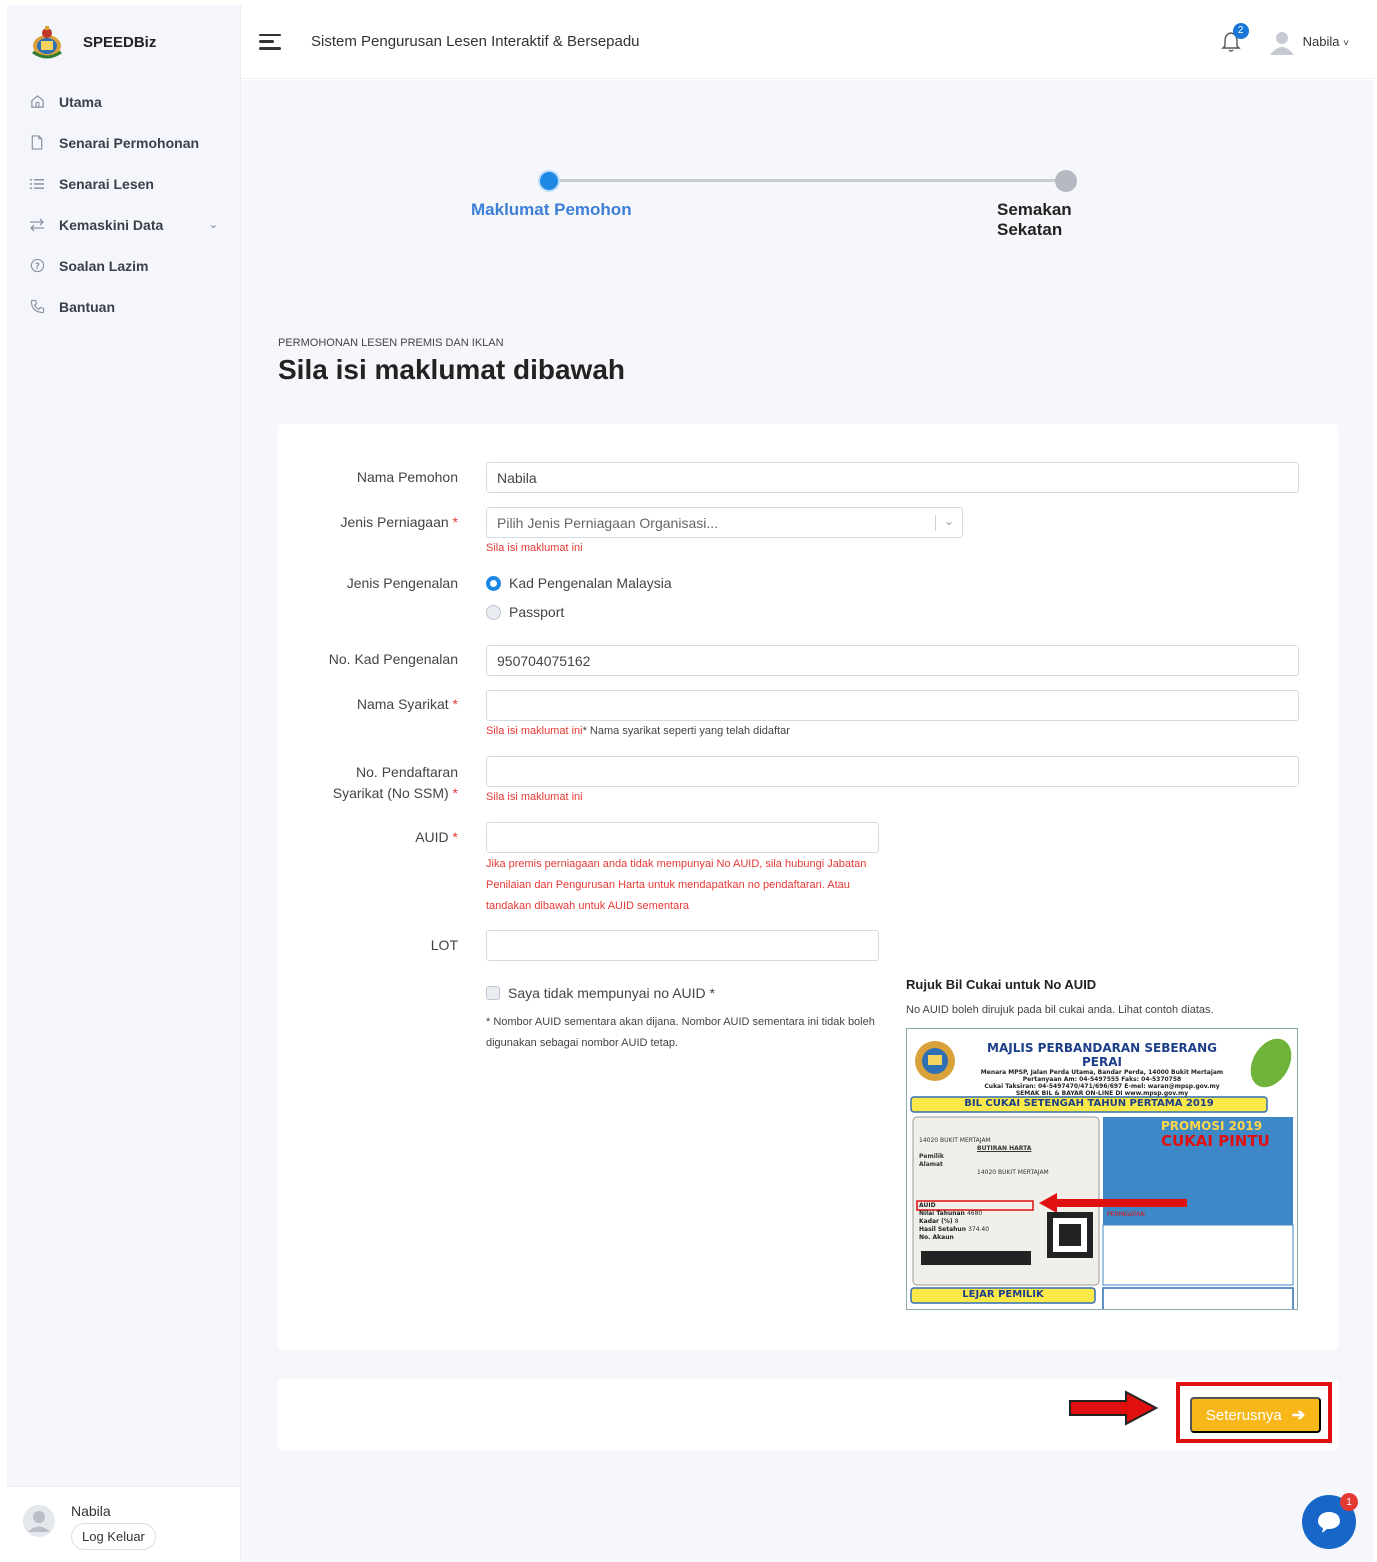 This screenshot has width=1377, height=1562. I want to click on phone-icon, so click(37, 307).